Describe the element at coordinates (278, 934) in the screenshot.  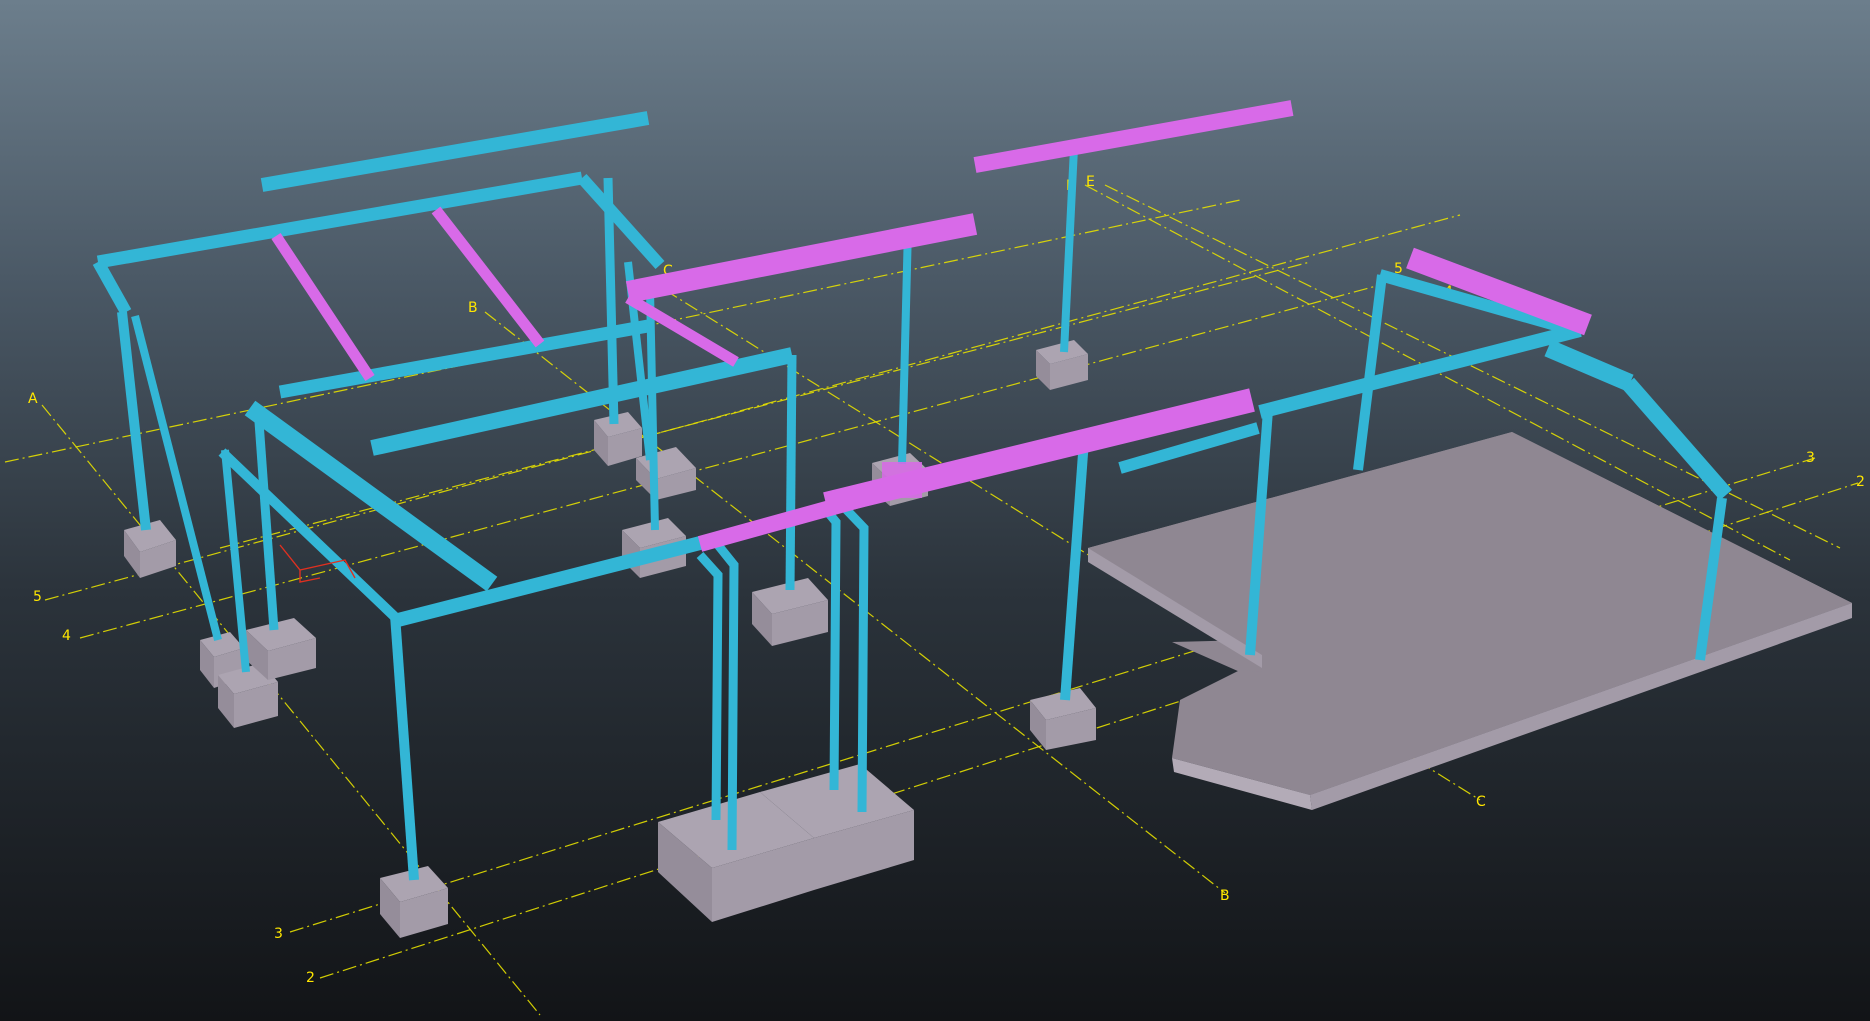
I see `grid-label-3-left: 3` at that location.